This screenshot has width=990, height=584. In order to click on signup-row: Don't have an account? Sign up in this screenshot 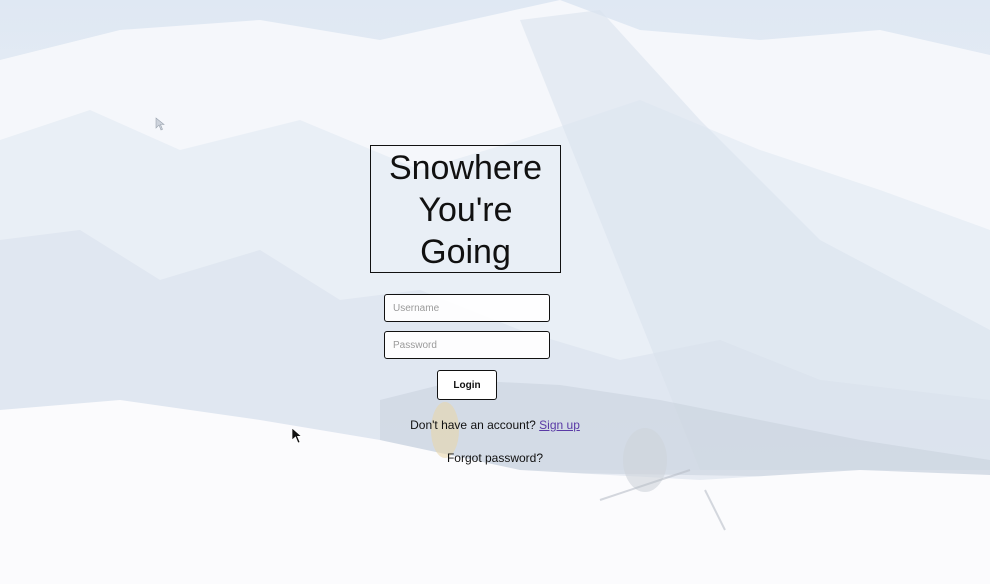, I will do `click(495, 425)`.